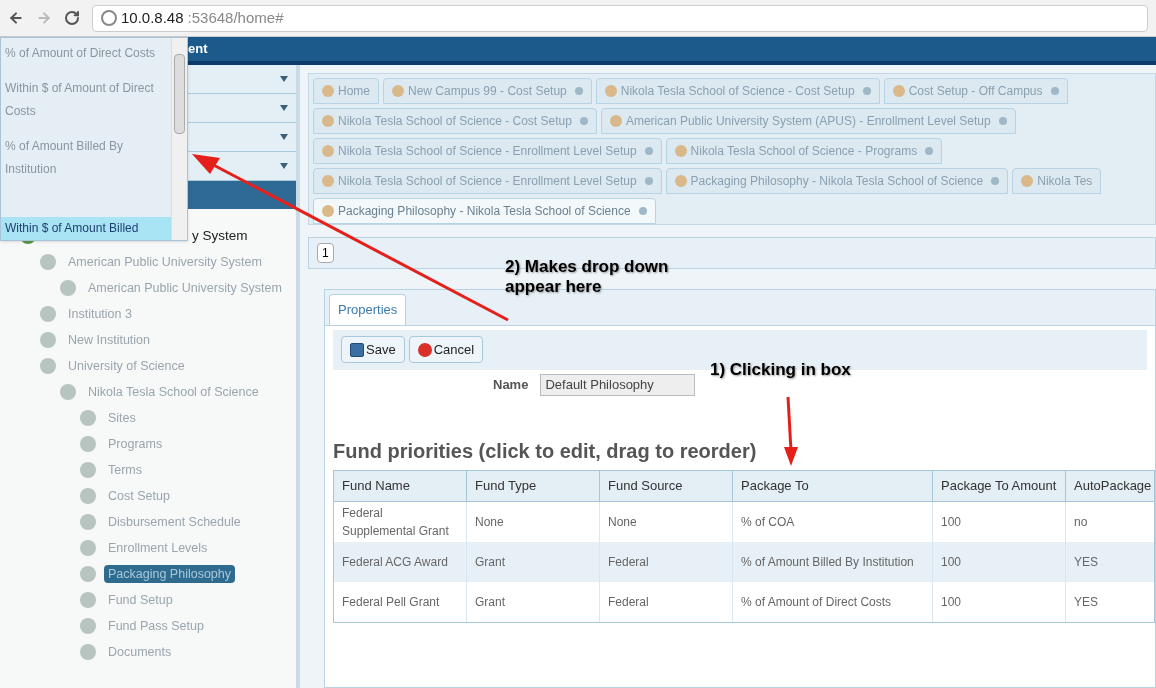 The image size is (1156, 688). I want to click on tab-label: Nikola Tes, so click(1065, 181).